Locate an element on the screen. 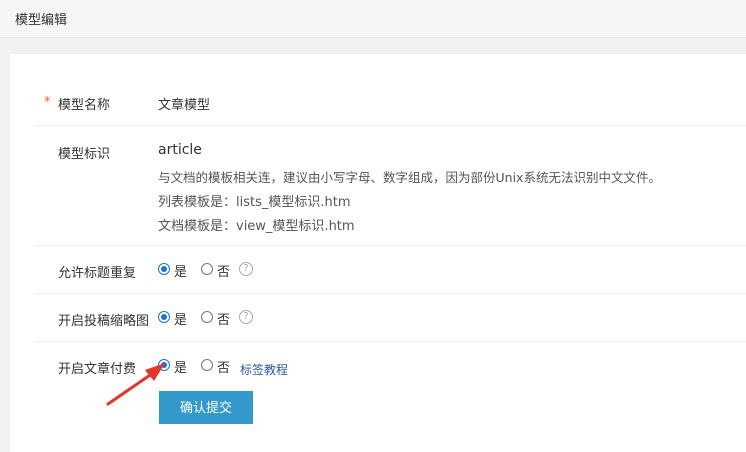 This screenshot has height=452, width=746. article-paid-yes-radio is located at coordinates (164, 365).